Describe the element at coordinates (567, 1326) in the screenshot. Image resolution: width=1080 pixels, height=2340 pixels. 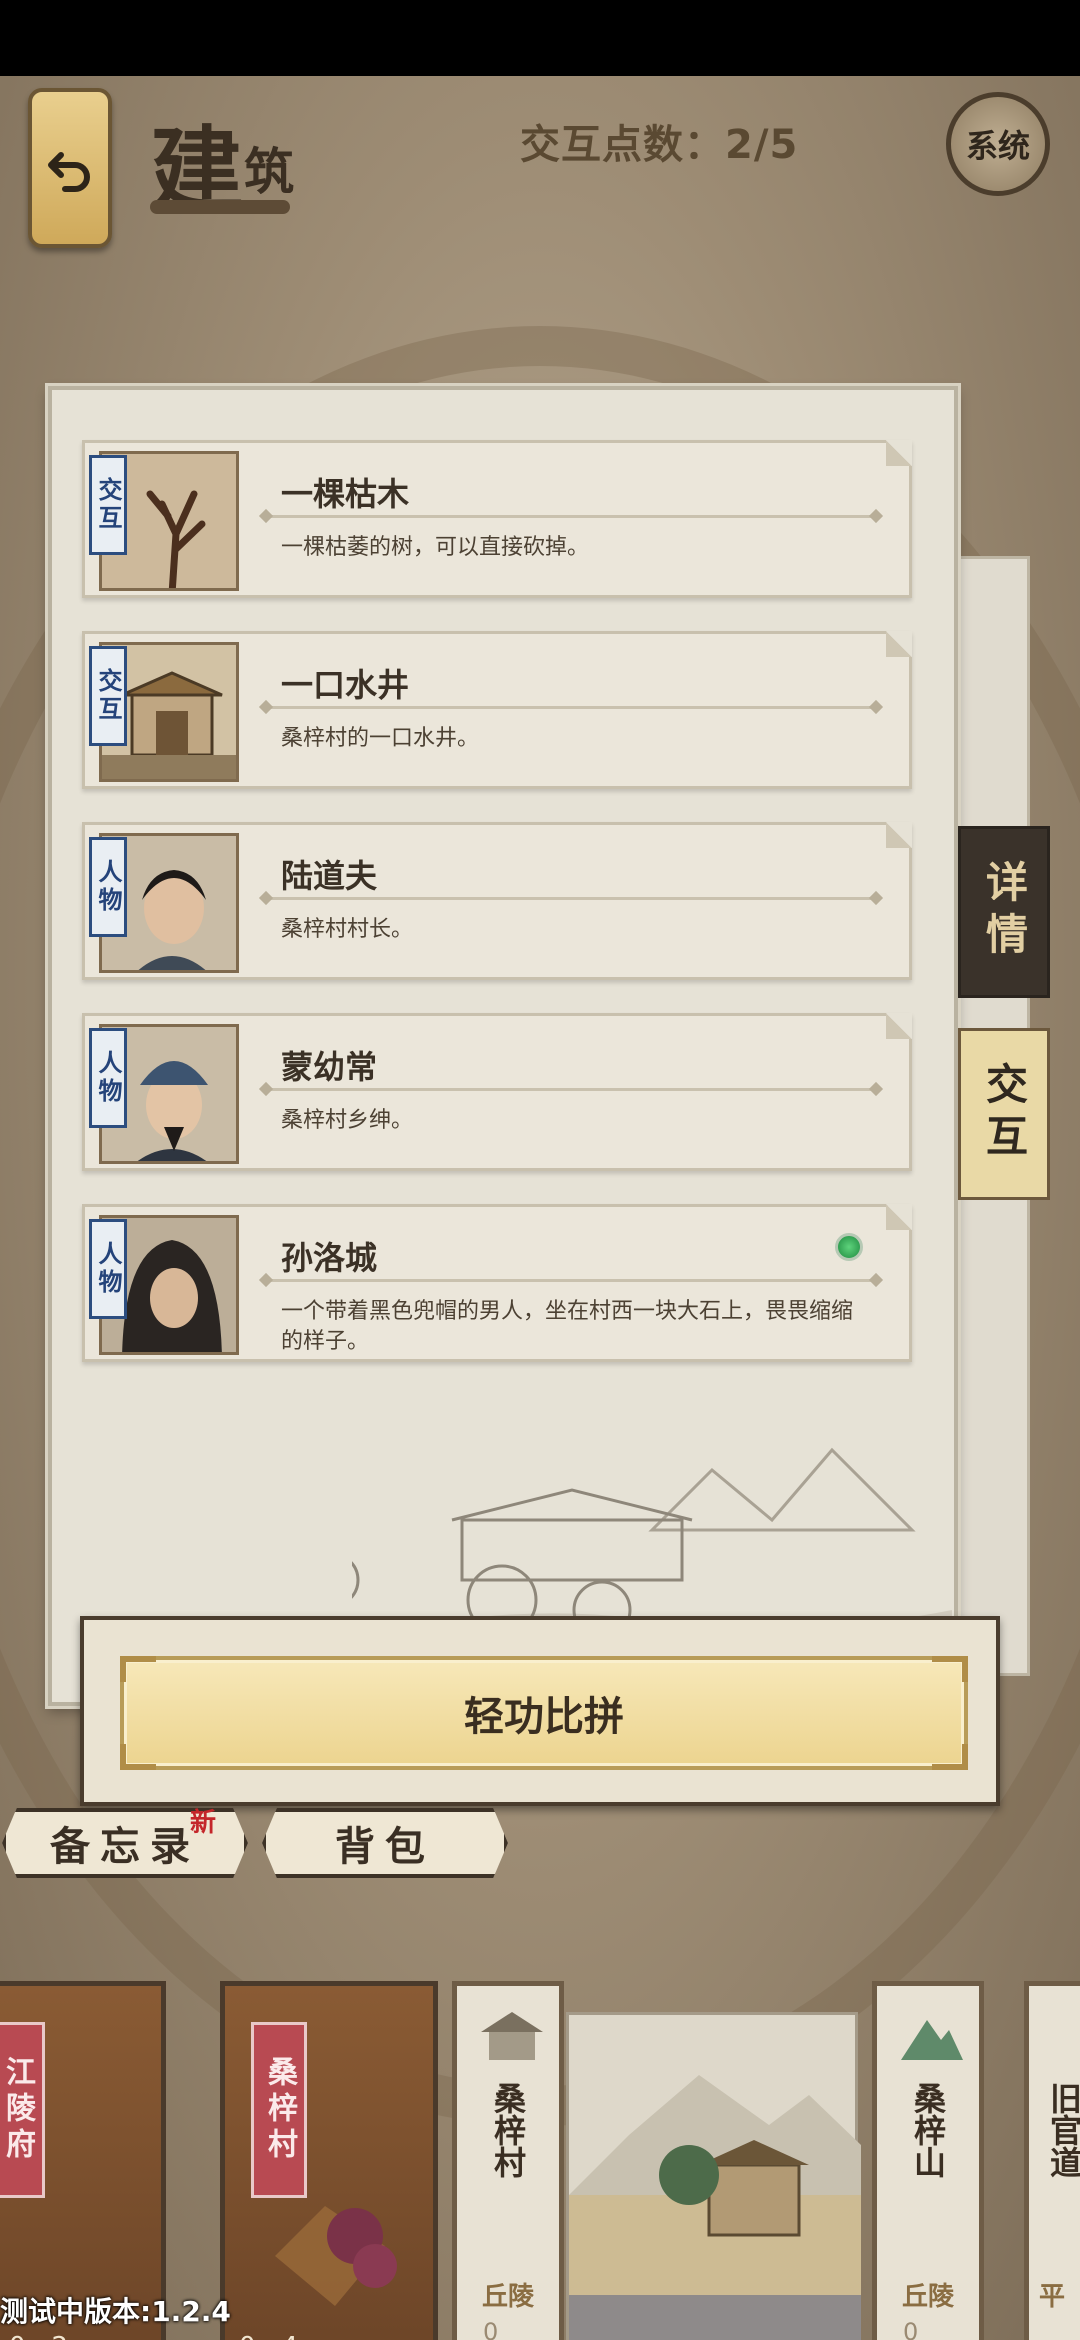
I see `item-description: 一个带着黑色兜帽的男人，坐在村西一块大石上，畏畏缩缩的样子。` at that location.